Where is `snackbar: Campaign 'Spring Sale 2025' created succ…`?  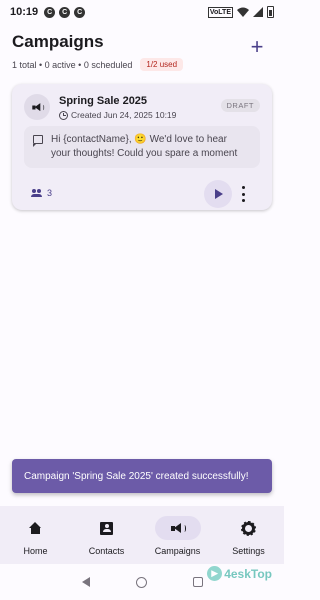 snackbar: Campaign 'Spring Sale 2025' created succ… is located at coordinates (142, 476).